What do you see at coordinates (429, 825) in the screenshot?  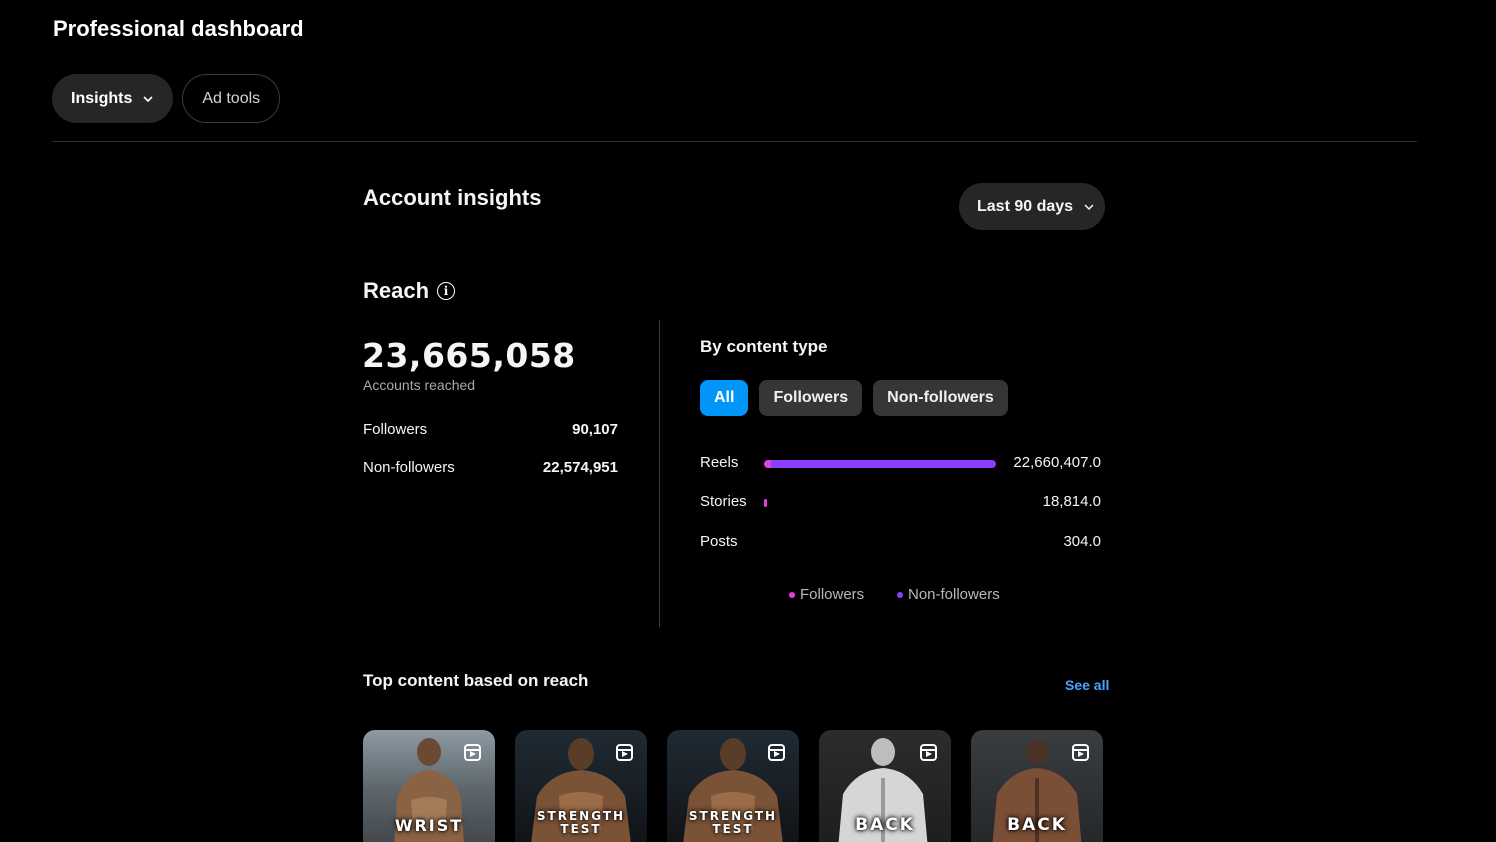 I see `thumbnail-caption: WRIST` at bounding box center [429, 825].